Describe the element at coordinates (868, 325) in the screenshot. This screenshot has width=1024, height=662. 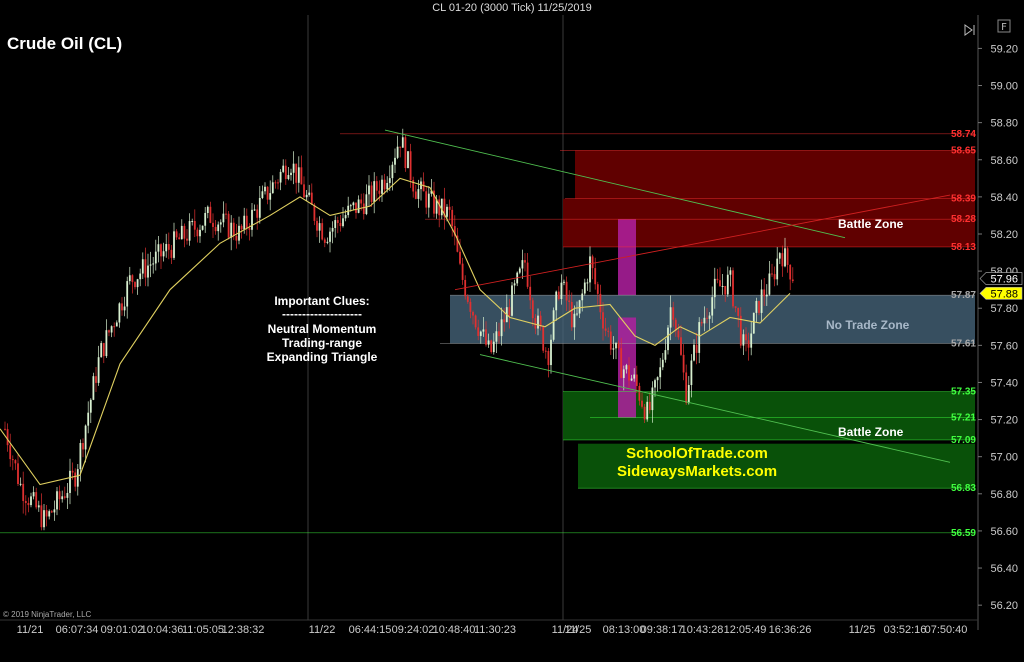
I see `no-trade-zone-label: No Trade Zone` at that location.